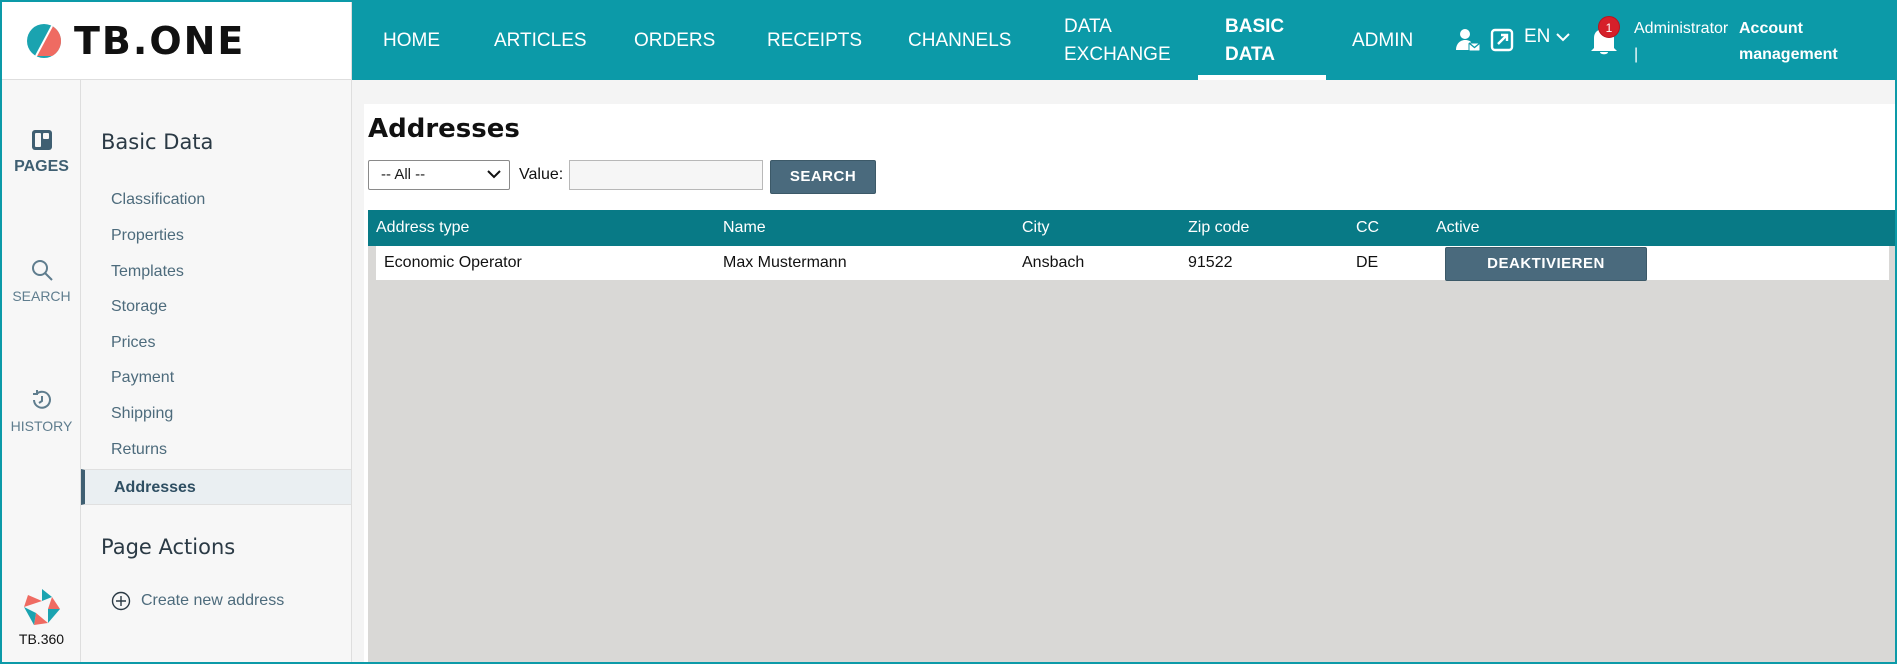  What do you see at coordinates (1367, 228) in the screenshot?
I see `column-header-cc: CC` at bounding box center [1367, 228].